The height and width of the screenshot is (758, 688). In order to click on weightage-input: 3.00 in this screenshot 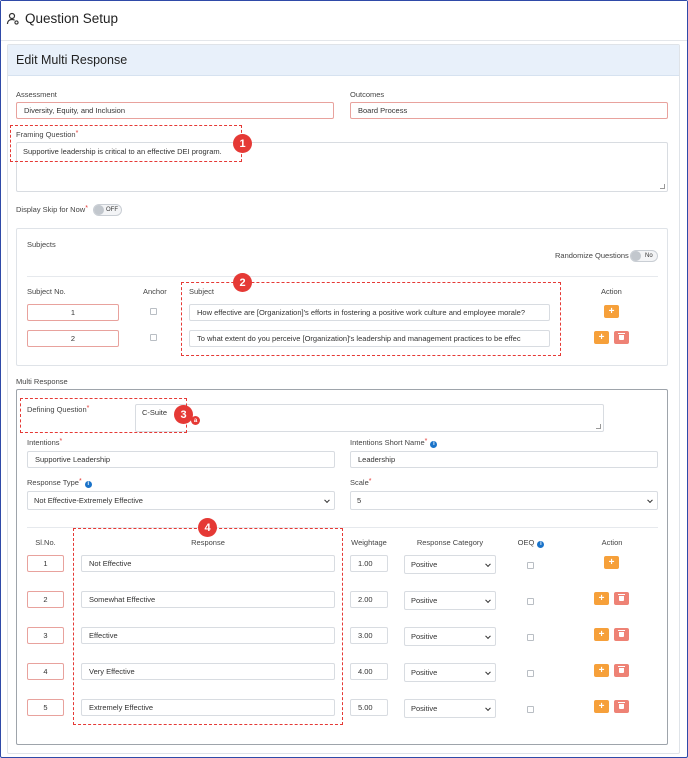, I will do `click(369, 635)`.